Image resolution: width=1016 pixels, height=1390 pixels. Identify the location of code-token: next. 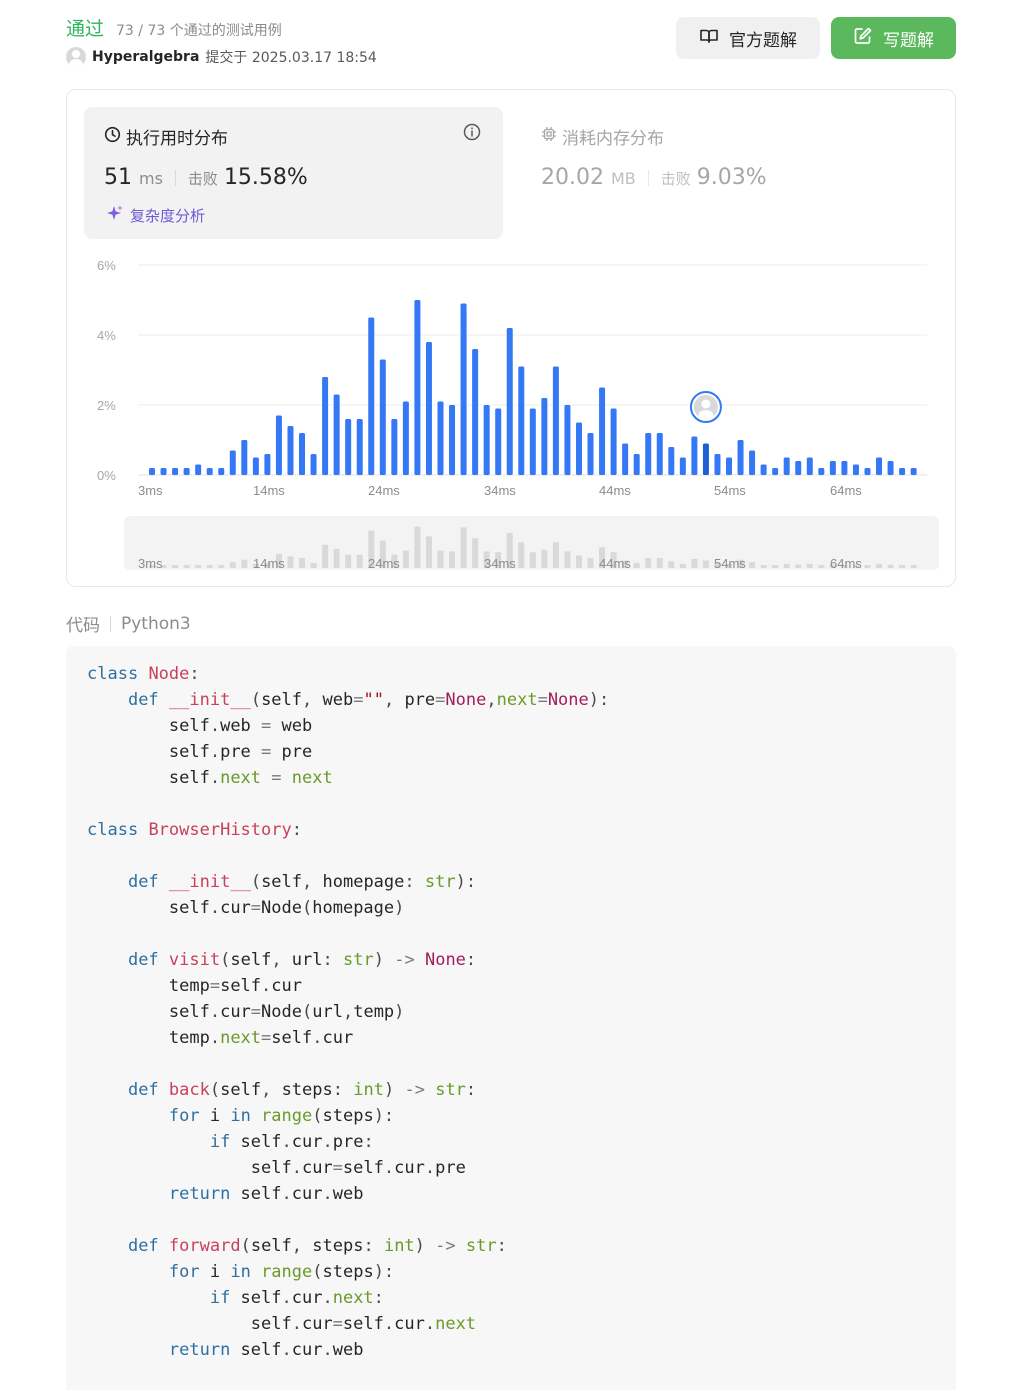
(241, 778).